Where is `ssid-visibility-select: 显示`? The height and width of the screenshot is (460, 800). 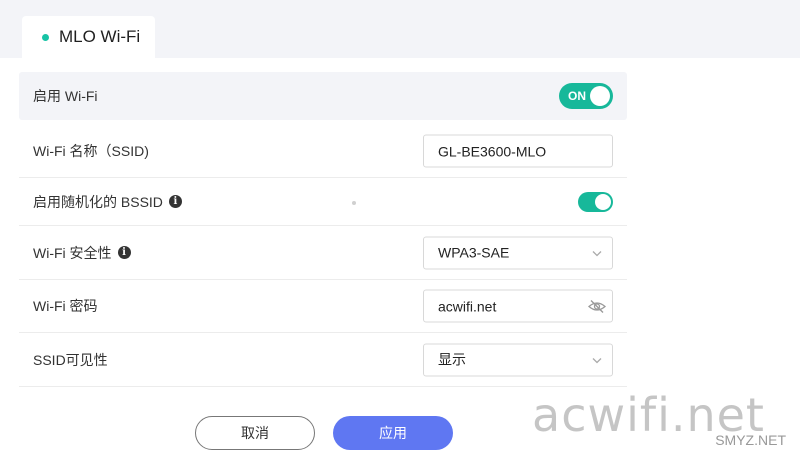
ssid-visibility-select: 显示 is located at coordinates (518, 359).